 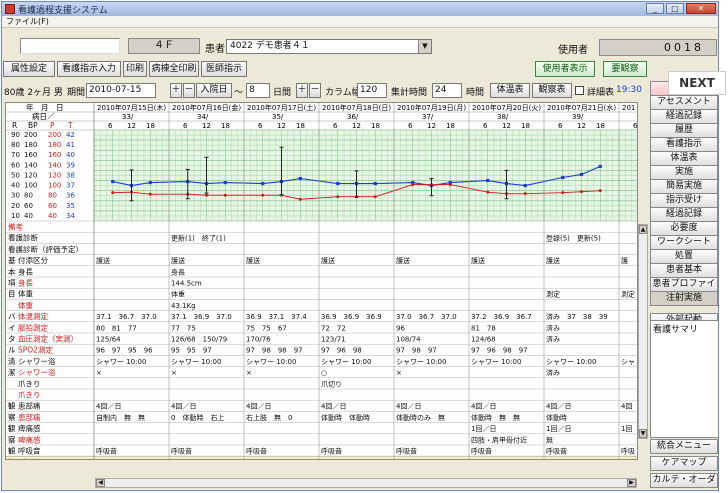 What do you see at coordinates (12, 260) in the screenshot?
I see `row-group-label: 基` at bounding box center [12, 260].